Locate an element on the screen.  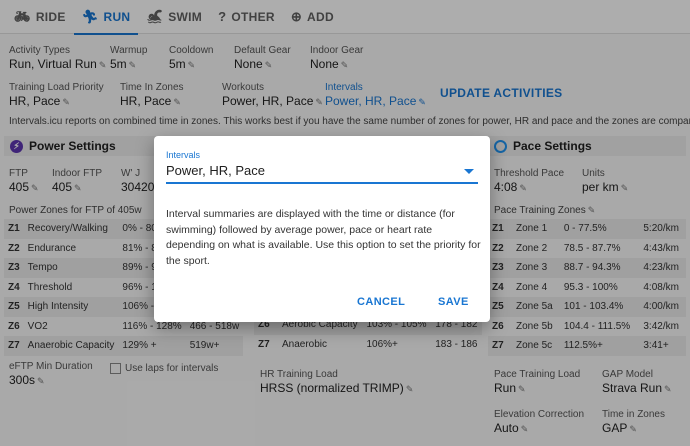
intervals-select: Power, HR, Pace is located at coordinates (322, 173).